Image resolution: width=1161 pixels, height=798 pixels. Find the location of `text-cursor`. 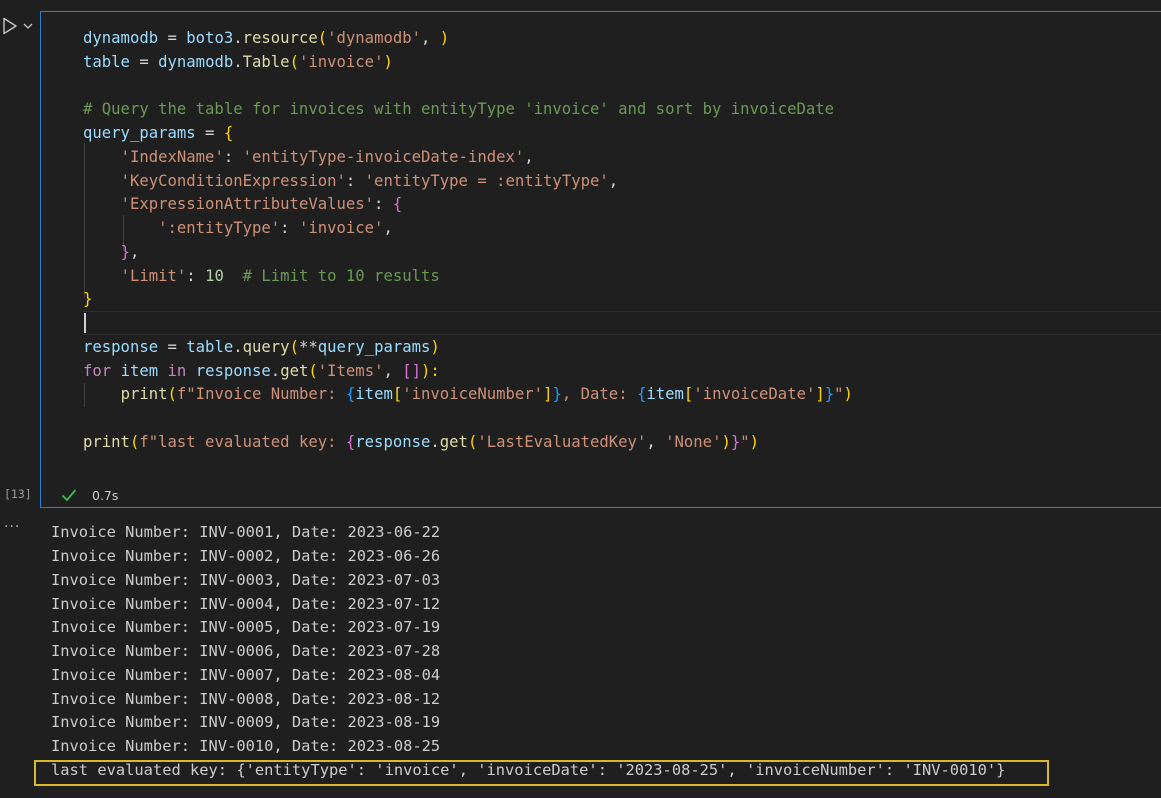

text-cursor is located at coordinates (85, 323).